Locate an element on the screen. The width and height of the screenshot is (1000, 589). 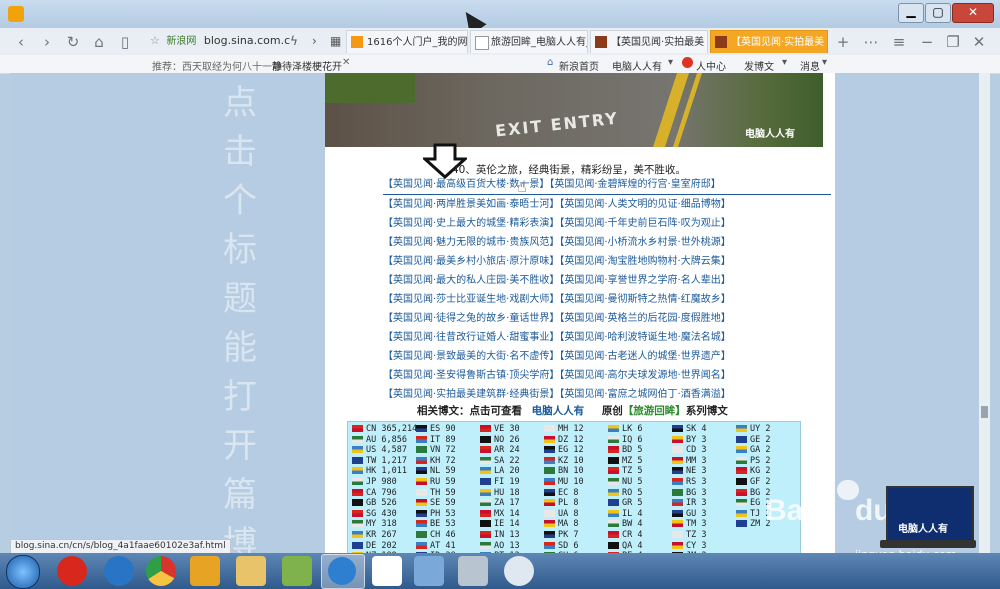
tab-1: 1616个人门户_我的网上 is located at coordinates (407, 41).